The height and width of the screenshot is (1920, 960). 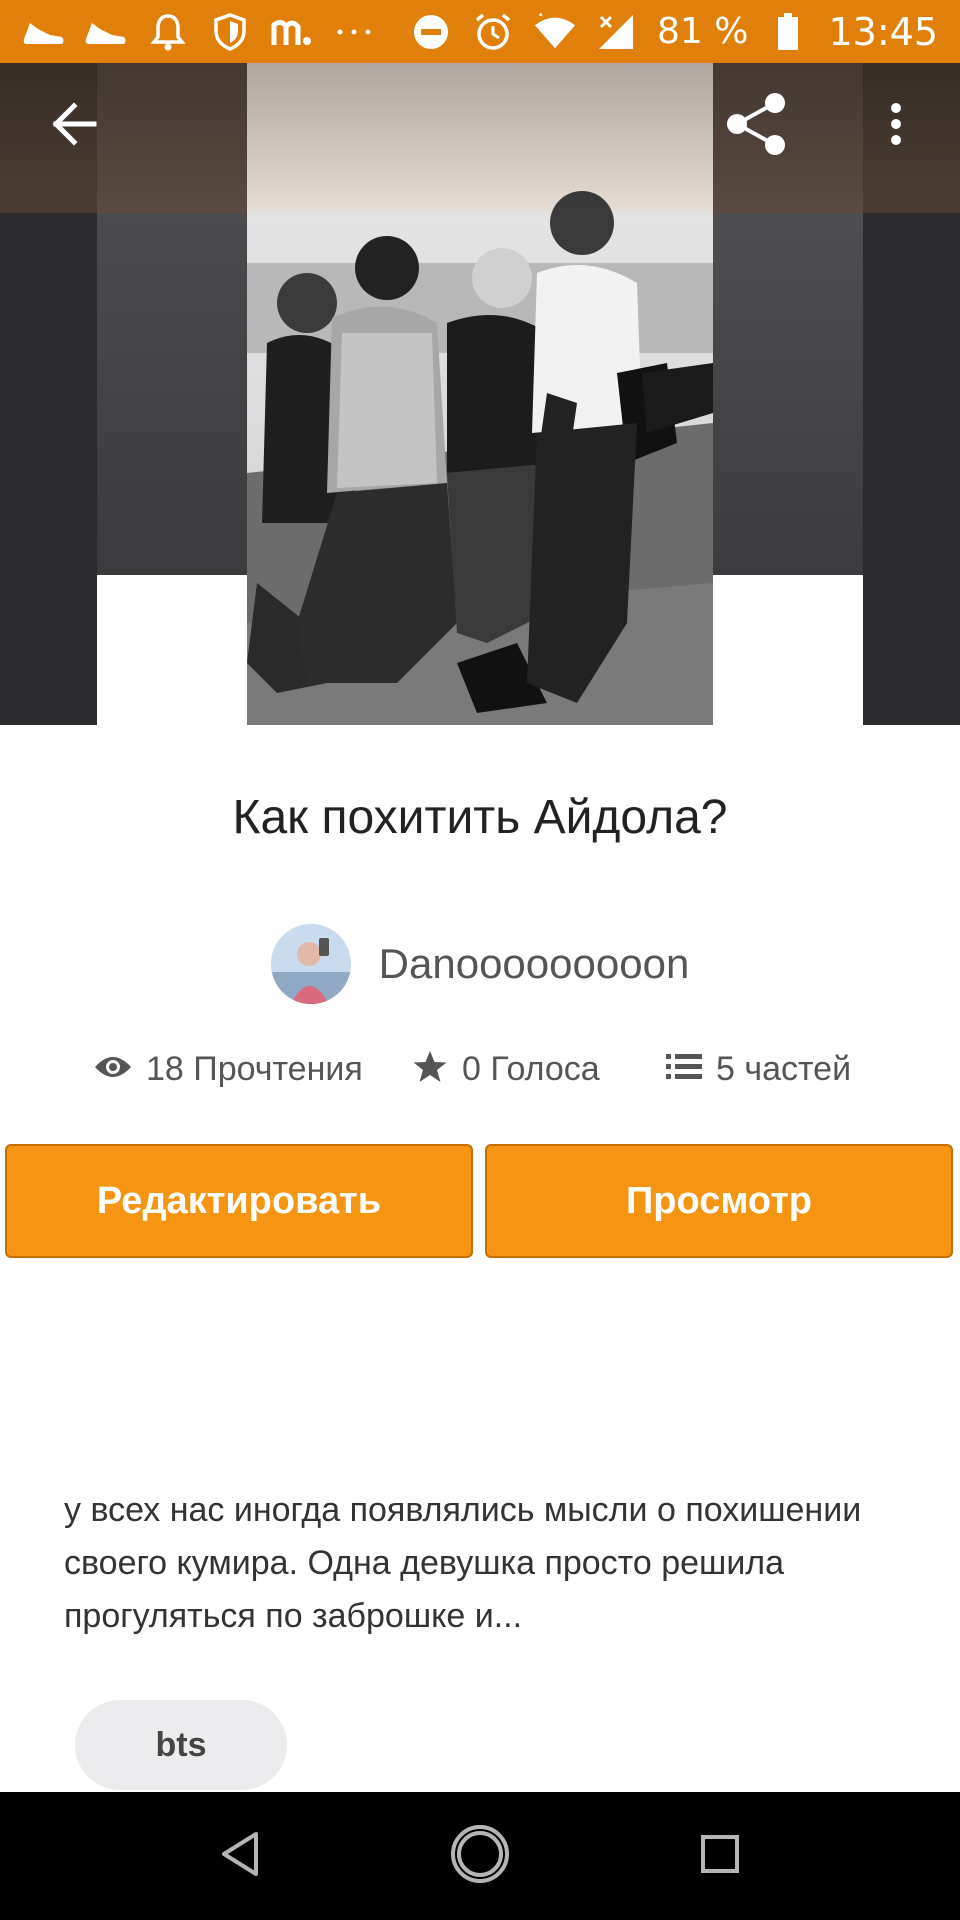 What do you see at coordinates (430, 1069) in the screenshot?
I see `star-icon` at bounding box center [430, 1069].